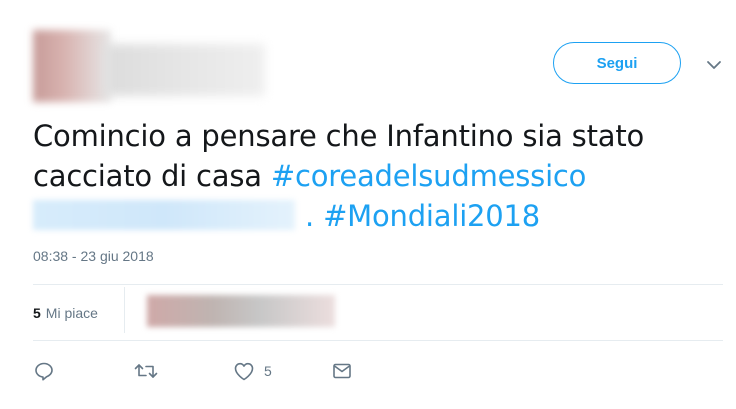  I want to click on tweet-stats: 5 Mi piace, so click(65, 313).